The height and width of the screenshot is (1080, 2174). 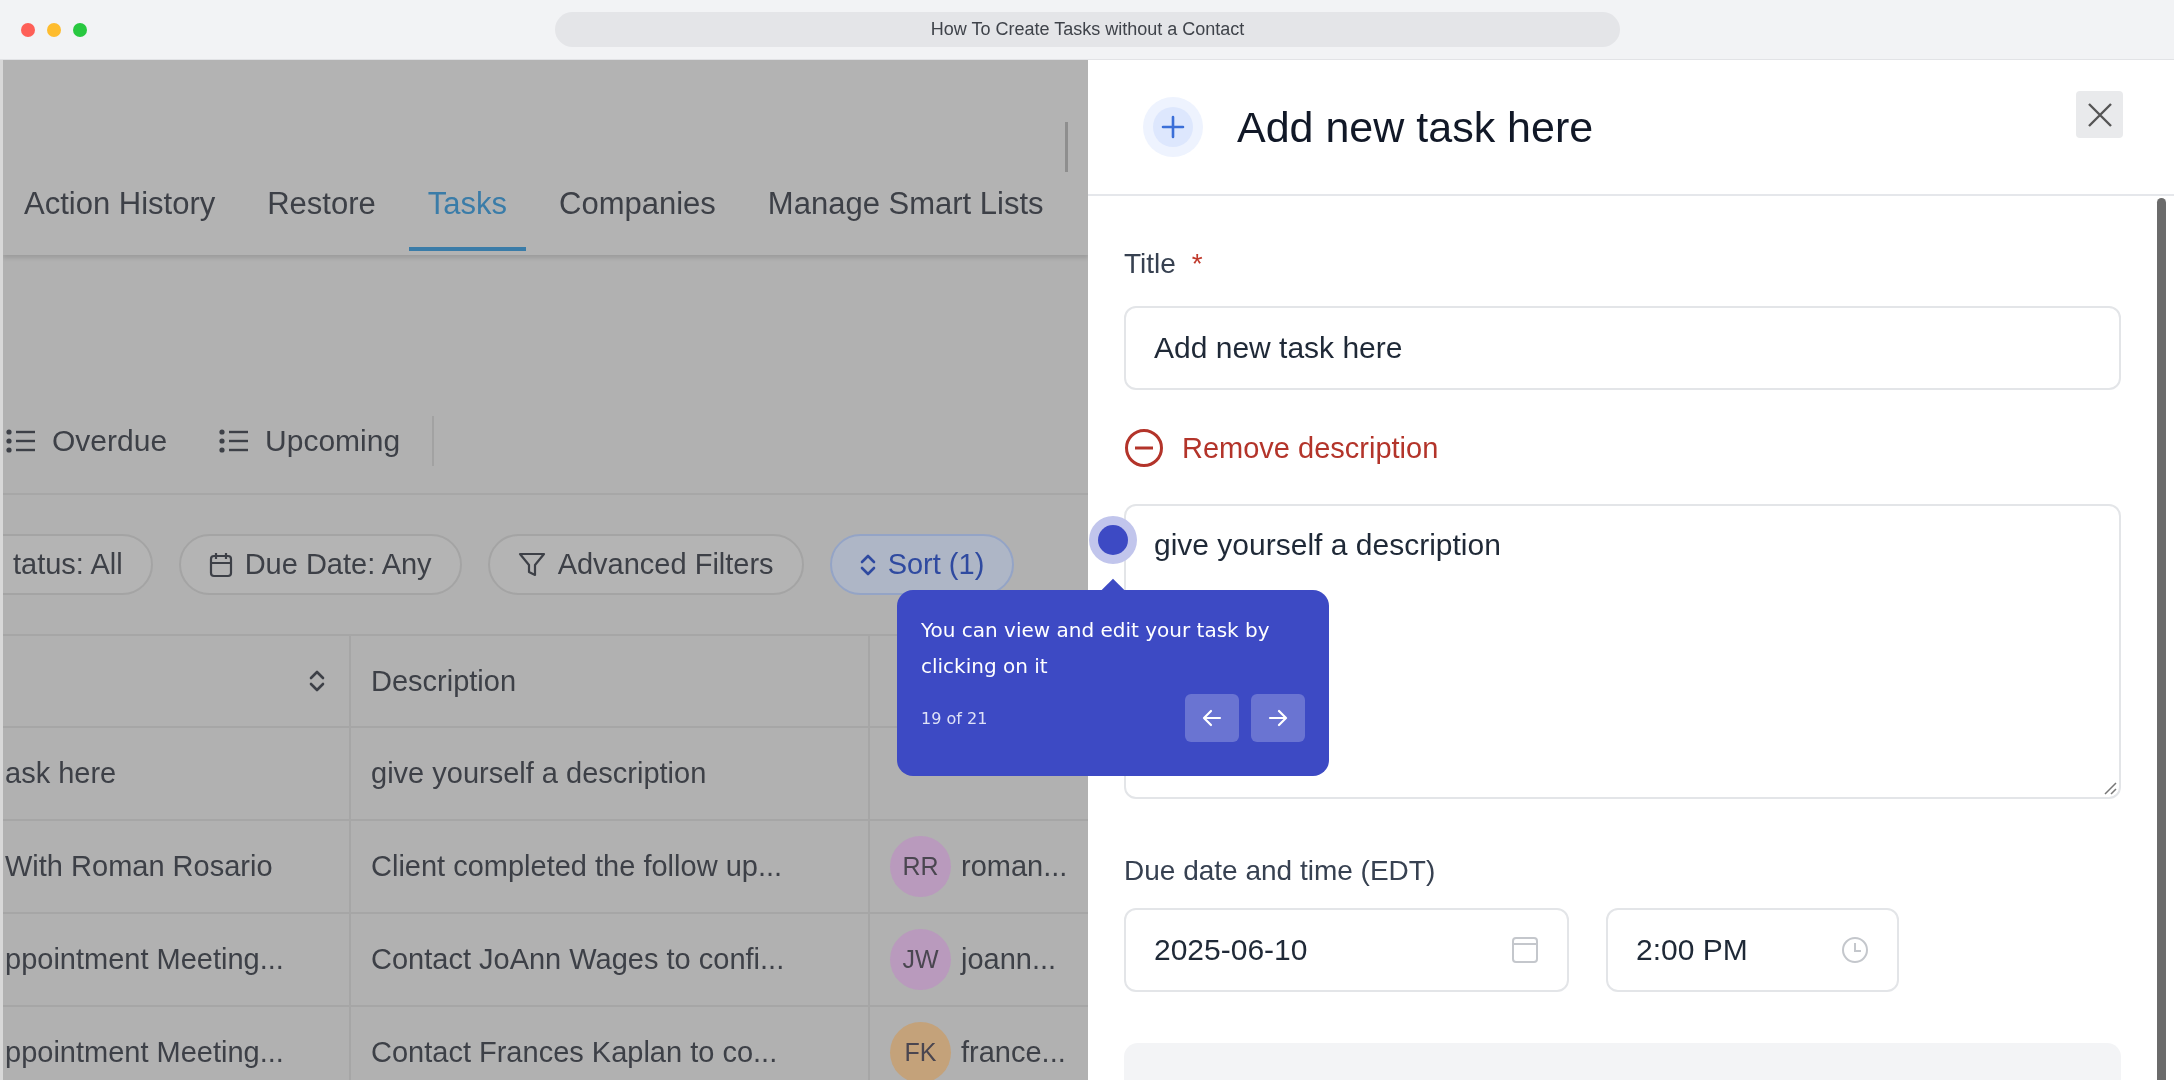 What do you see at coordinates (139, 866) in the screenshot?
I see `table-cell: With Roman Rosario` at bounding box center [139, 866].